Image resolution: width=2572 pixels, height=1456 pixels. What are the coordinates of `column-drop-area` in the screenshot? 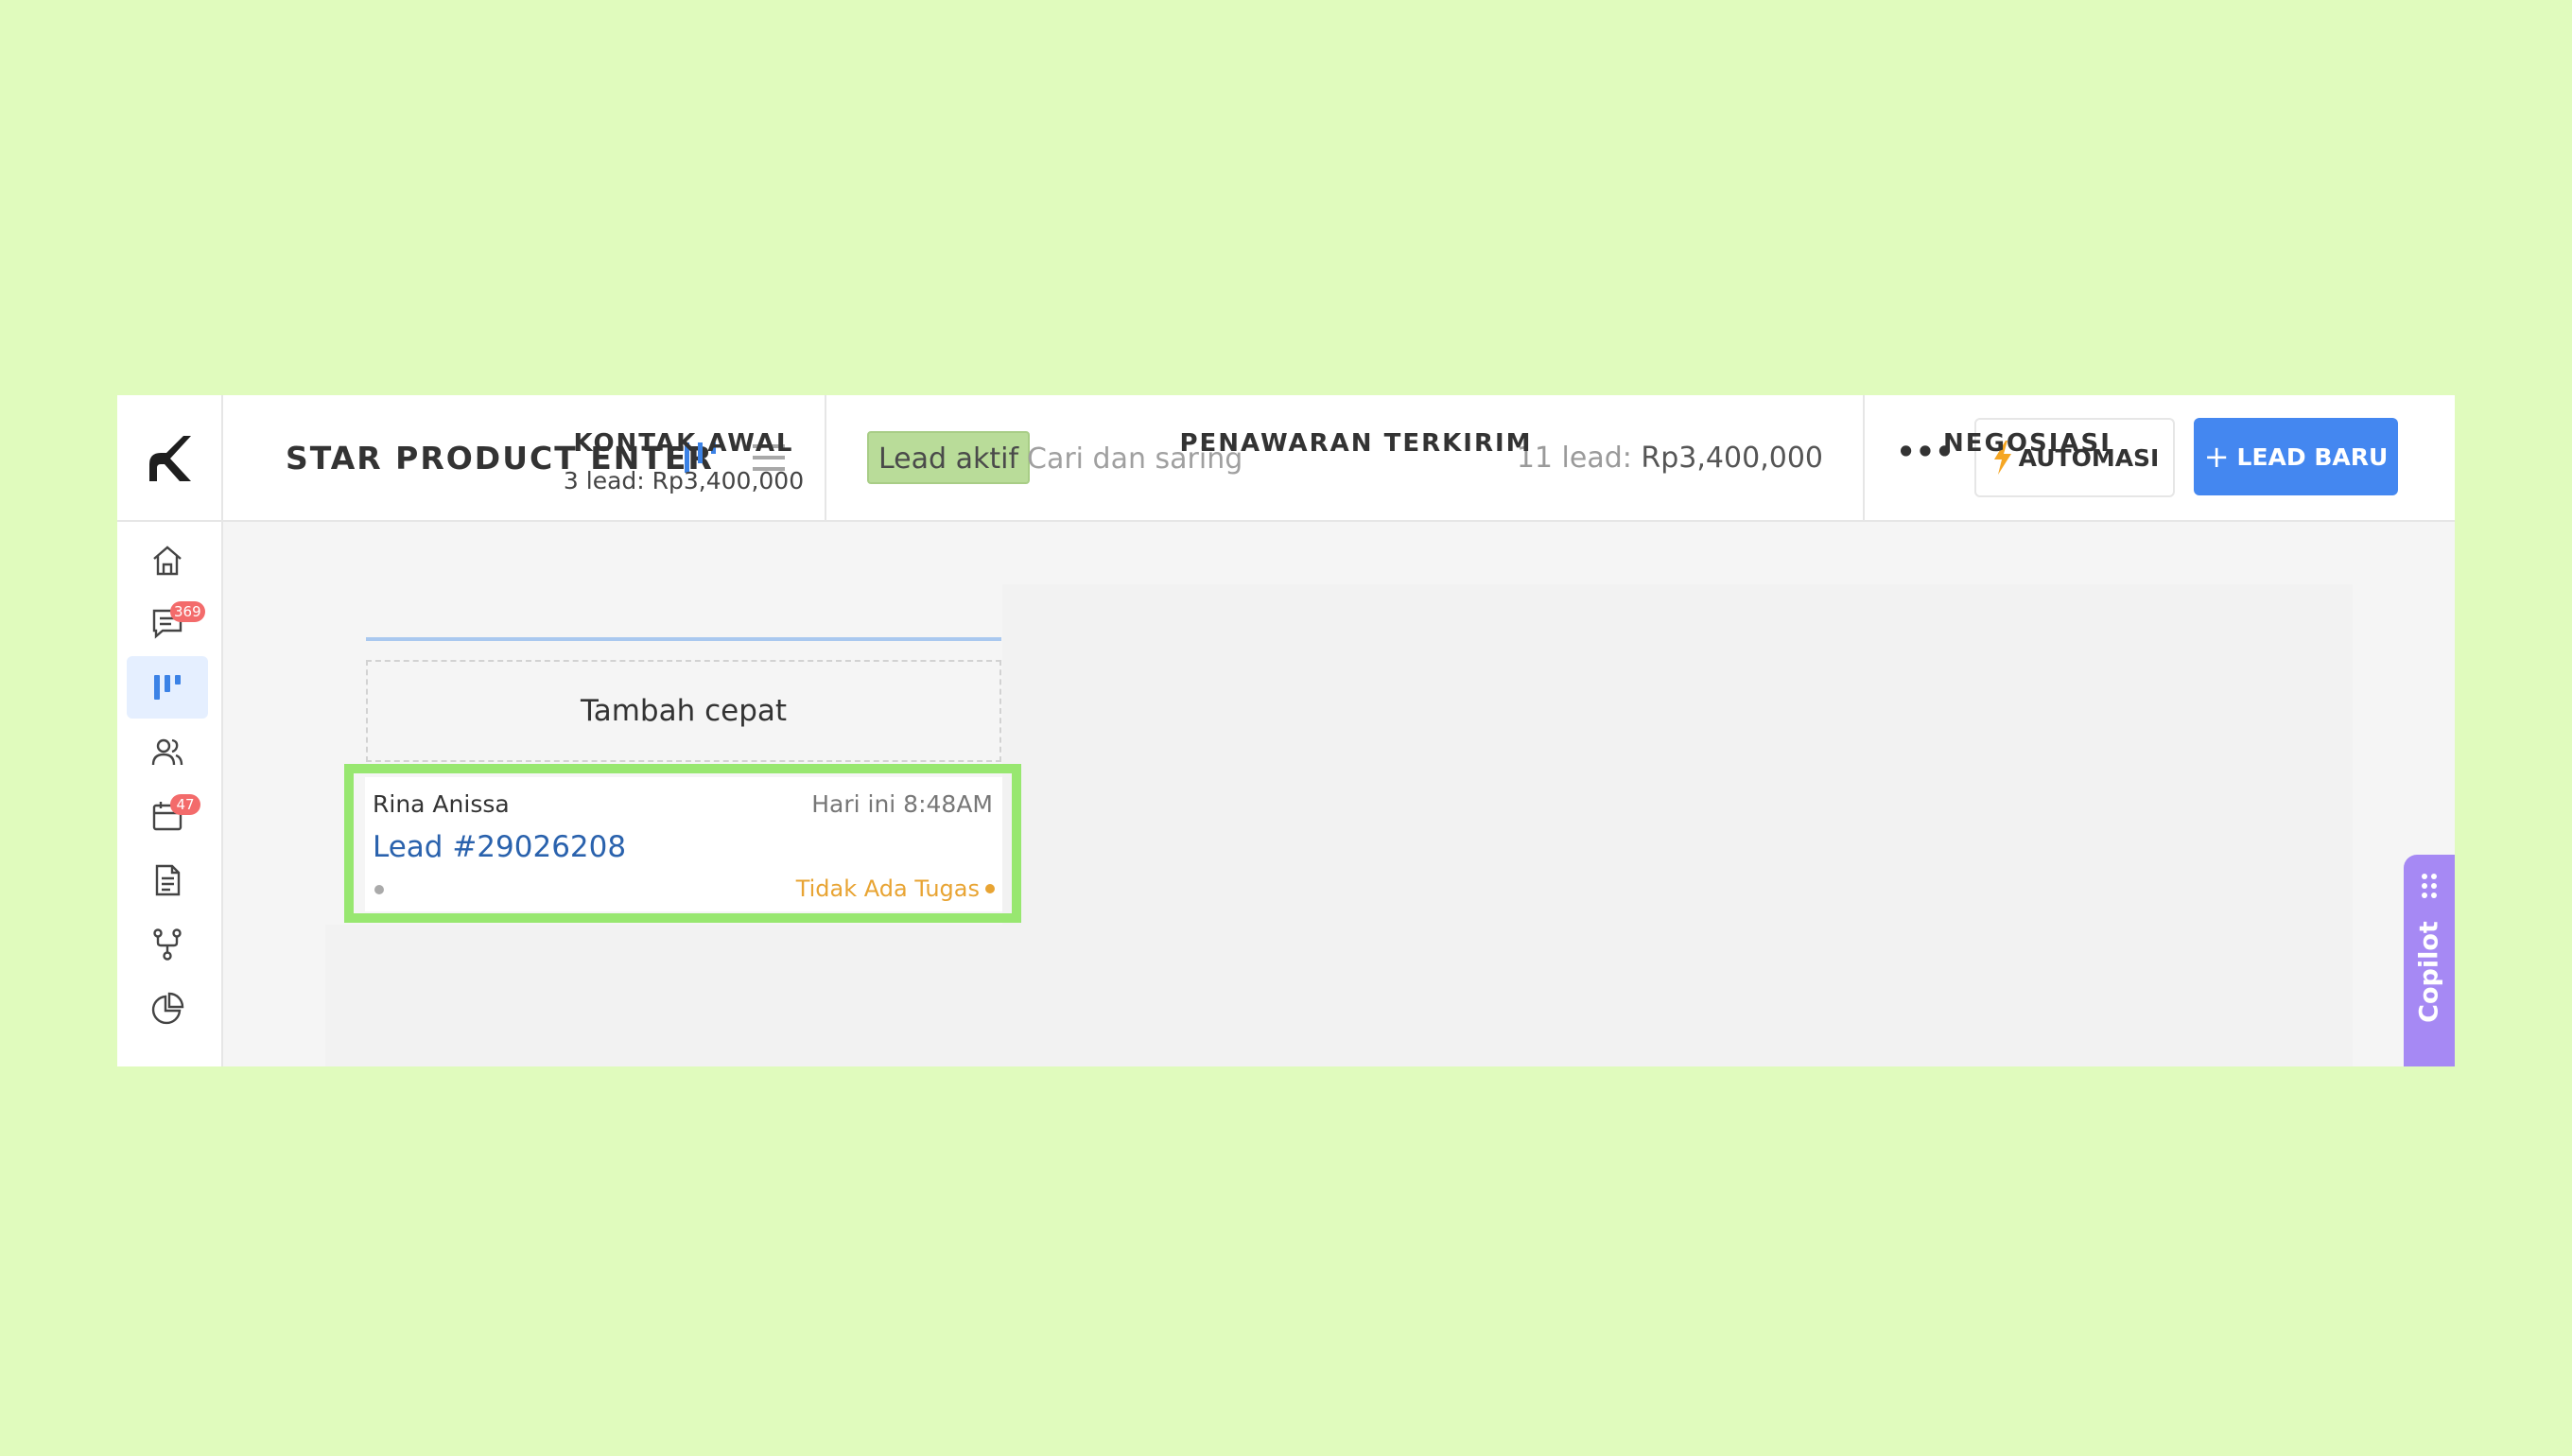 It's located at (663, 995).